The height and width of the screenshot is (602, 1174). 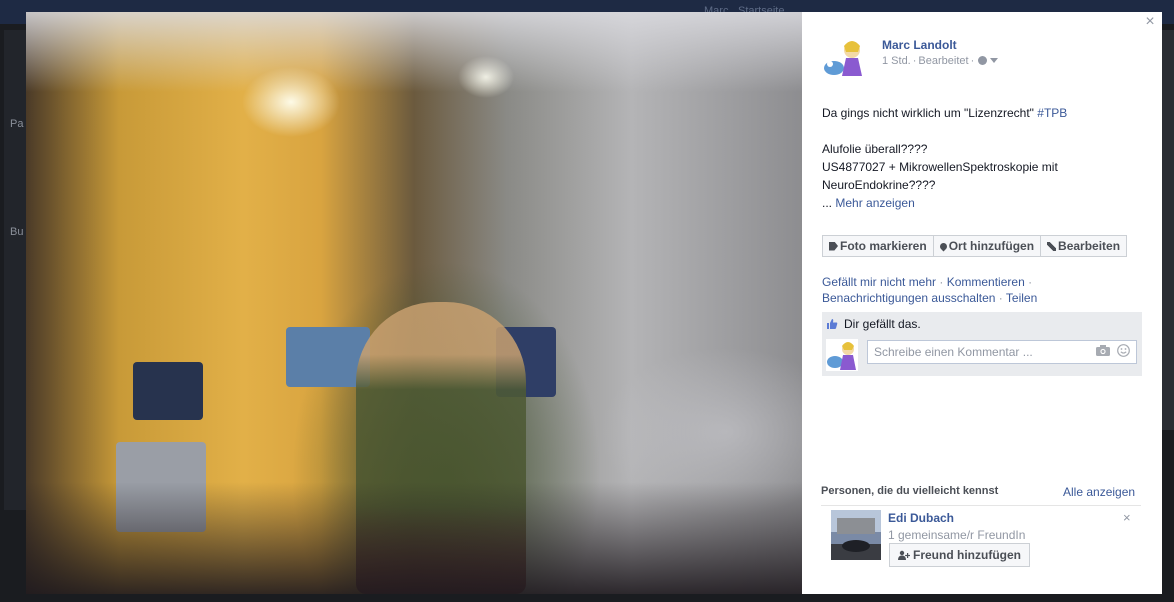 I want to click on likes-comments-box: Dir gefällt das., so click(x=982, y=344).